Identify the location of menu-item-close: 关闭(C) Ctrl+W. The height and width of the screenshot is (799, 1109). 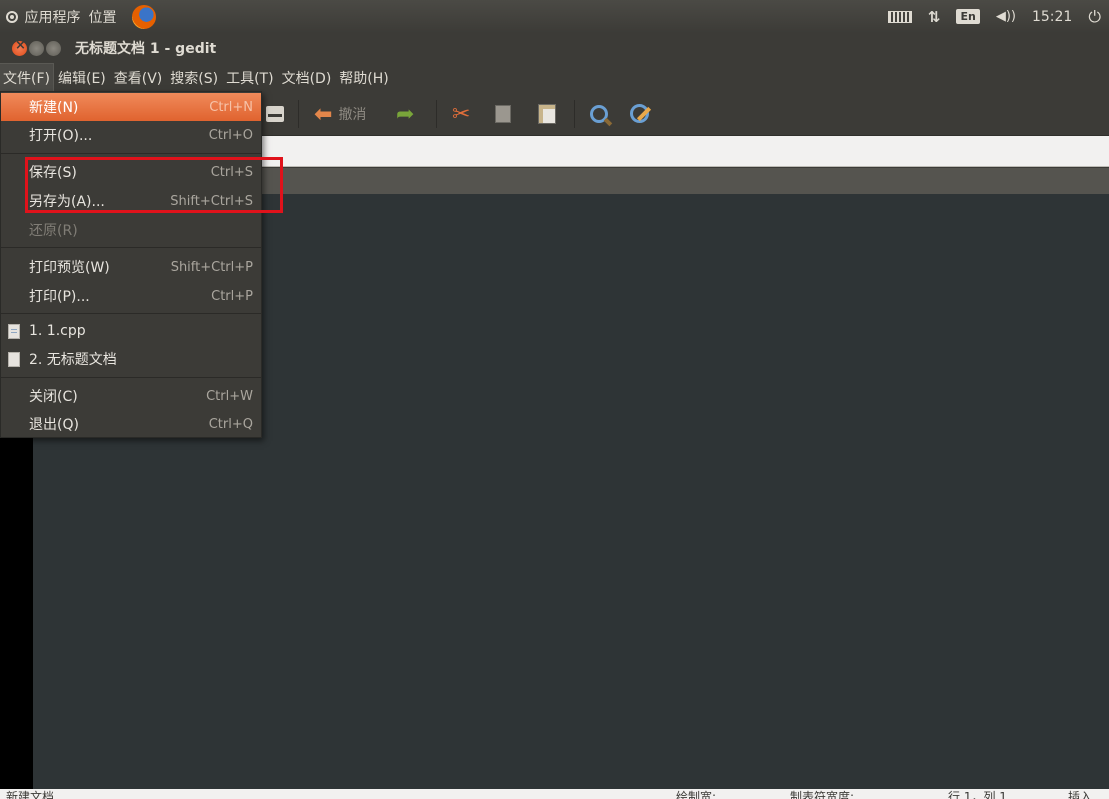
(131, 396).